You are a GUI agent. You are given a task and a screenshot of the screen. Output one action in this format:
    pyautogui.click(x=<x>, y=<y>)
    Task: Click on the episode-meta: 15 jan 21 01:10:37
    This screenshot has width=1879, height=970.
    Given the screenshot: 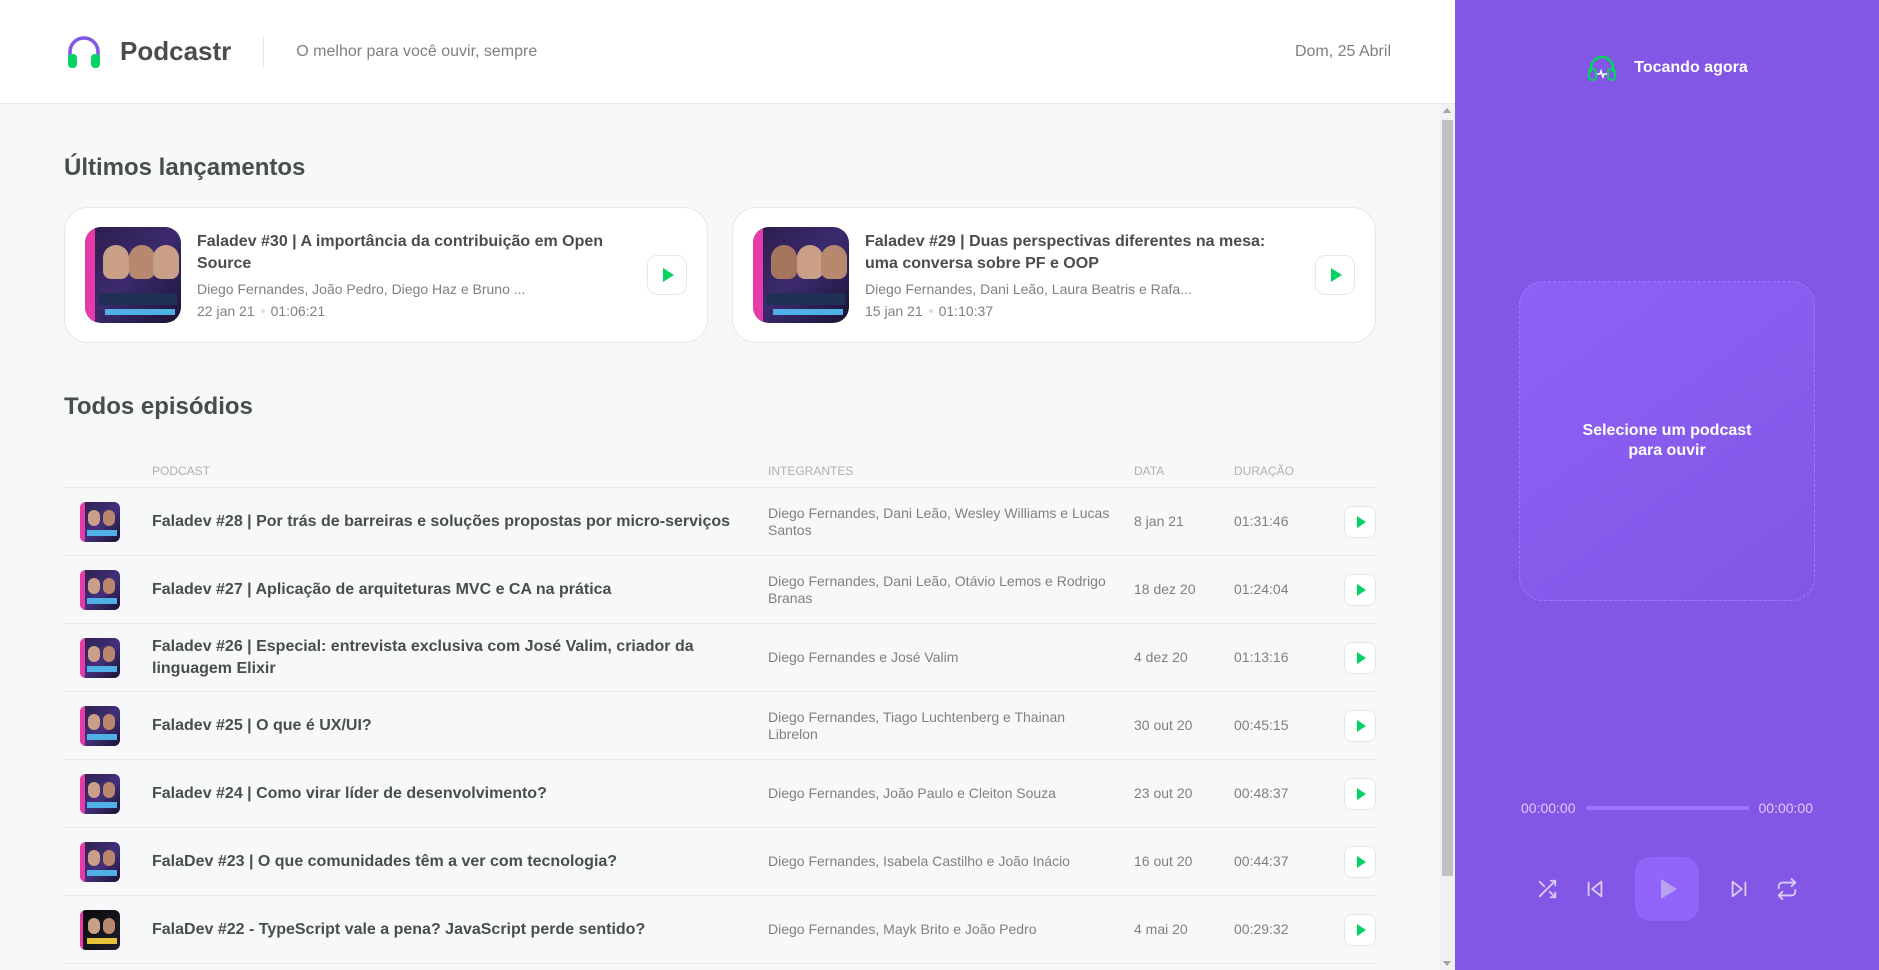 What is the action you would take?
    pyautogui.click(x=1082, y=311)
    